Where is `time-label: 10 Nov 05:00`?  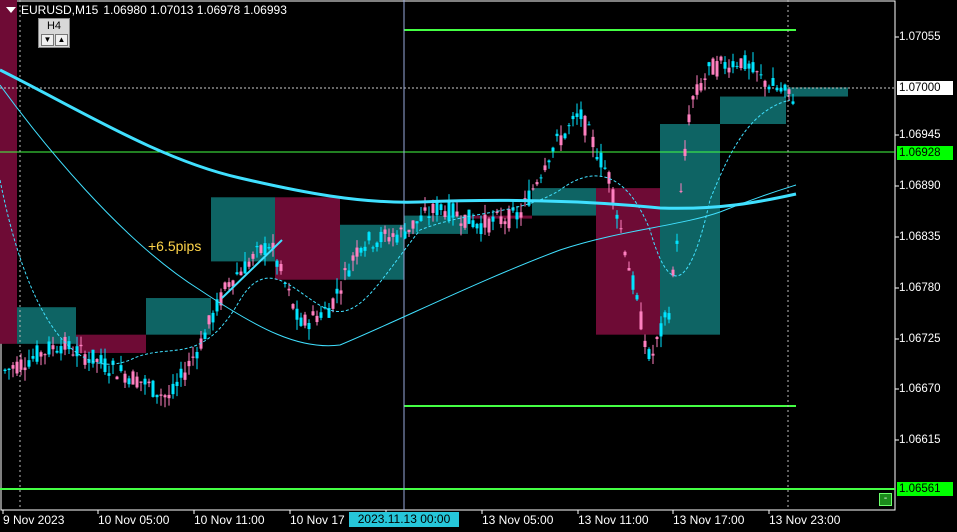 time-label: 10 Nov 05:00 is located at coordinates (134, 520).